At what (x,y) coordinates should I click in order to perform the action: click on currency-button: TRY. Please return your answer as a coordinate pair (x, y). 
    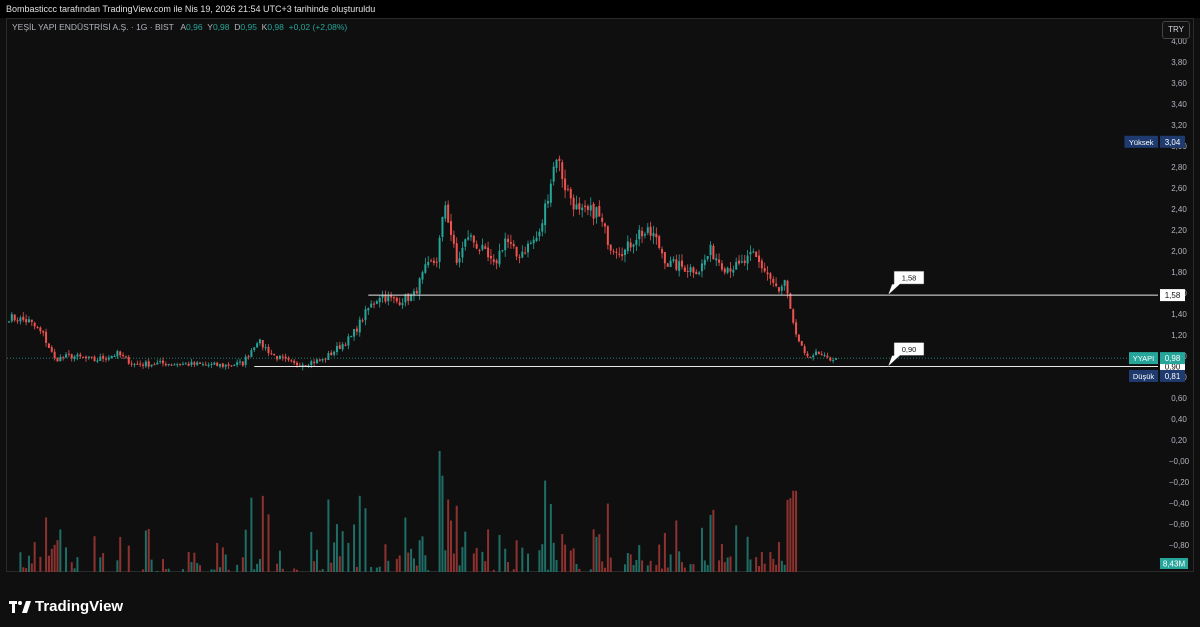
    Looking at the image, I should click on (1176, 30).